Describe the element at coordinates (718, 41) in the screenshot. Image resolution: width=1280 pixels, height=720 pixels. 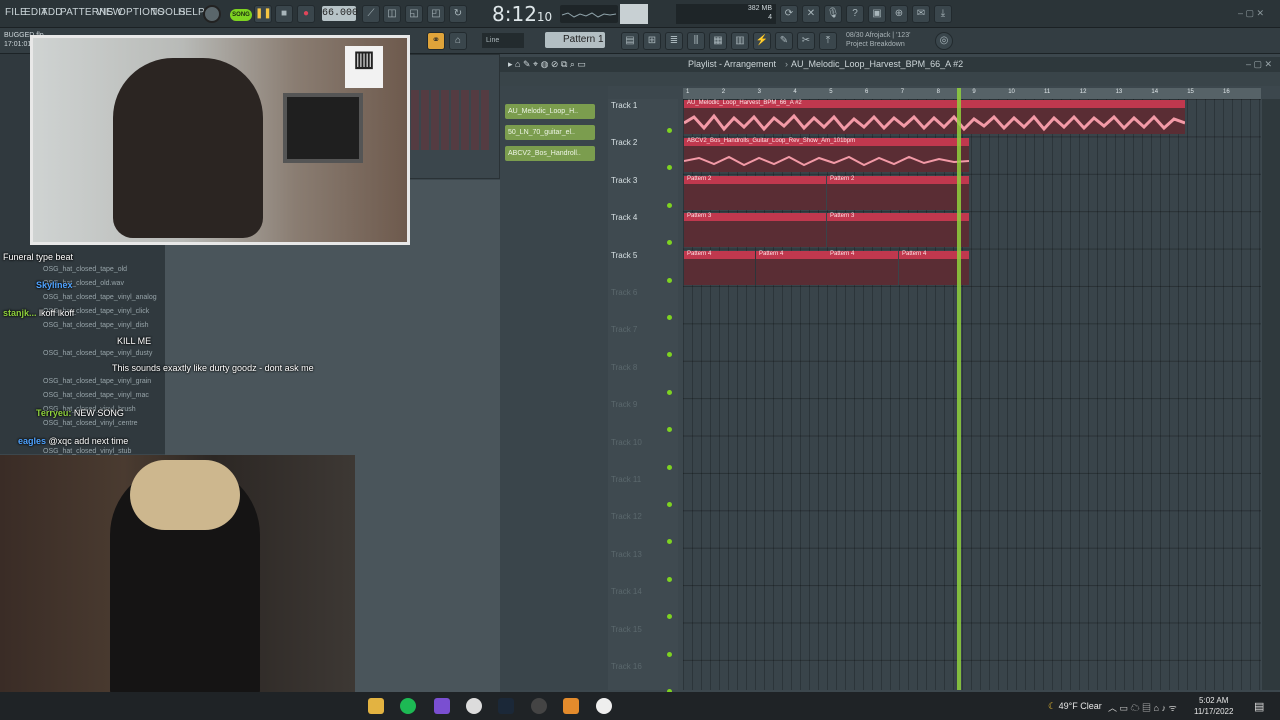
I see `channel-rack-icon: ▦` at that location.